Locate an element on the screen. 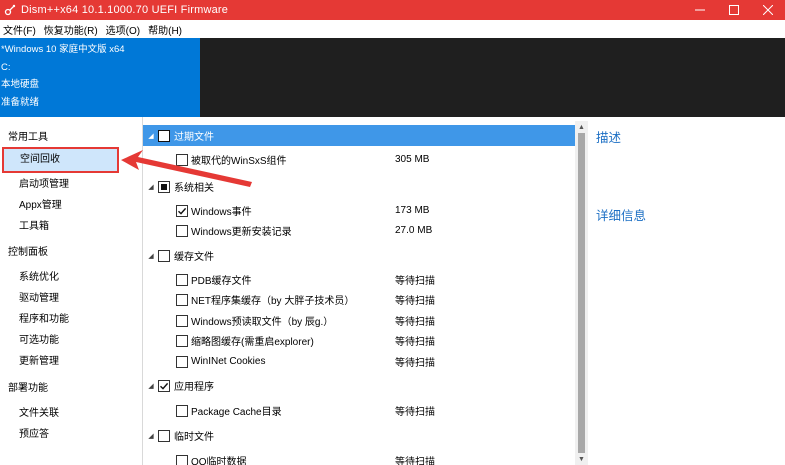 This screenshot has width=785, height=465. row-label: 应用程序 is located at coordinates (194, 387).